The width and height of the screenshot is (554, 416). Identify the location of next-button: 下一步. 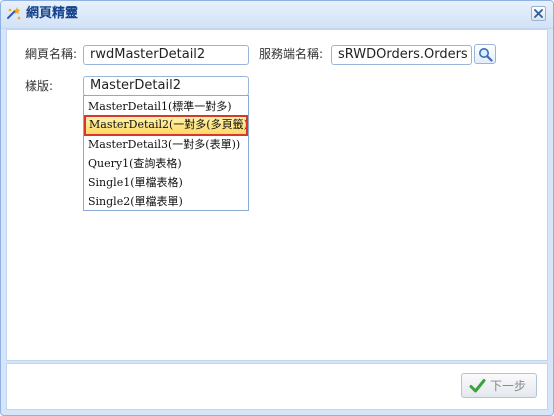
(499, 385).